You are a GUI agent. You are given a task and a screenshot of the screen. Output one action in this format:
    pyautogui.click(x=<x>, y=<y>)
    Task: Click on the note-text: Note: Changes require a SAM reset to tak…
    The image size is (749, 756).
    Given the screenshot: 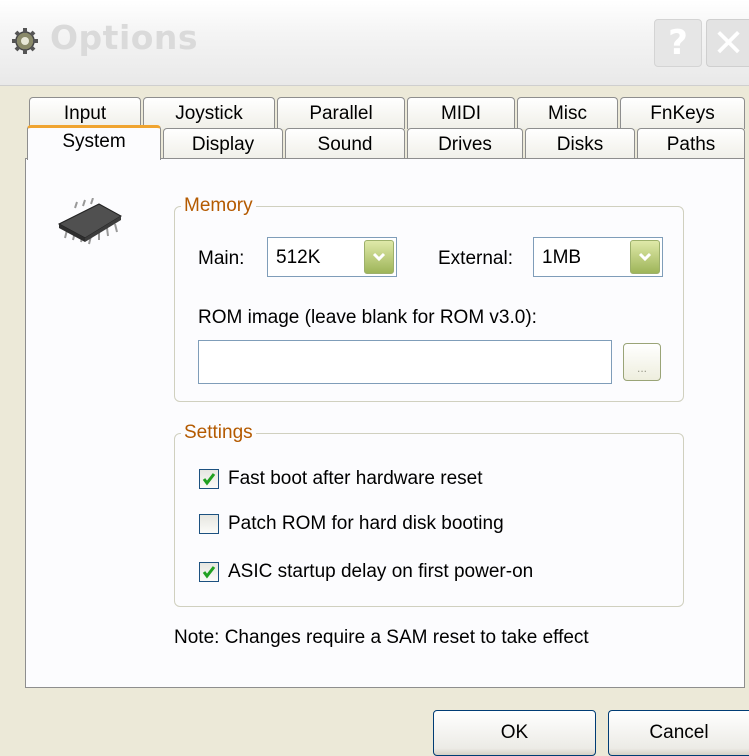 What is the action you would take?
    pyautogui.click(x=381, y=637)
    